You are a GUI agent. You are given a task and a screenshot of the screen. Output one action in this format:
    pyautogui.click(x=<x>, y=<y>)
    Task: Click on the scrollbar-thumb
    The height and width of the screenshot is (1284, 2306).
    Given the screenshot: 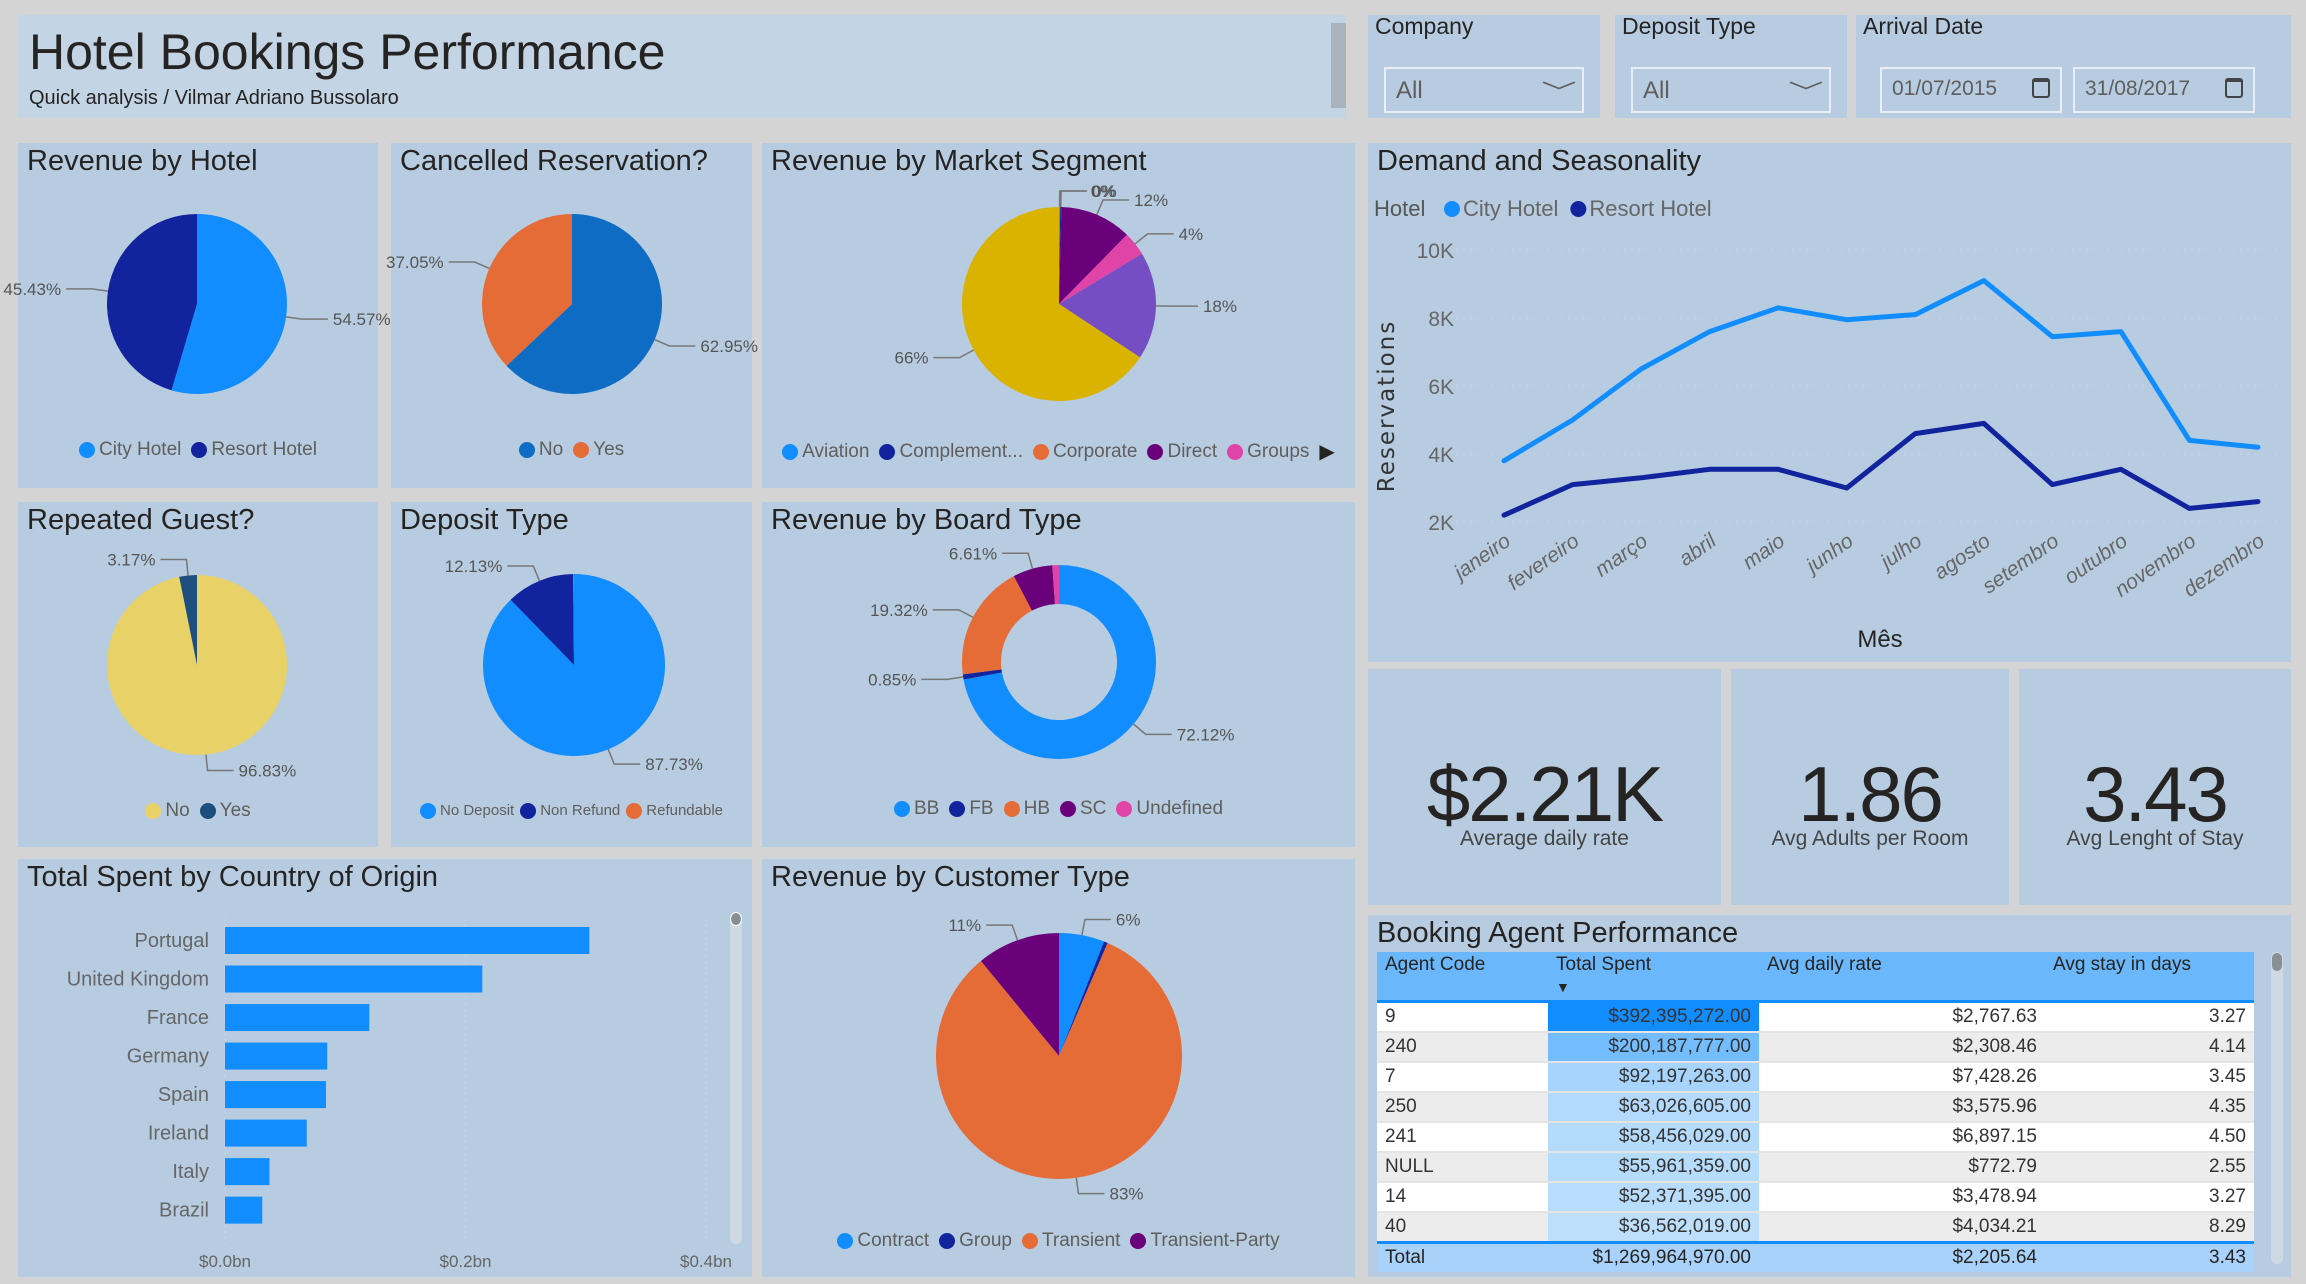 What is the action you would take?
    pyautogui.click(x=2277, y=962)
    